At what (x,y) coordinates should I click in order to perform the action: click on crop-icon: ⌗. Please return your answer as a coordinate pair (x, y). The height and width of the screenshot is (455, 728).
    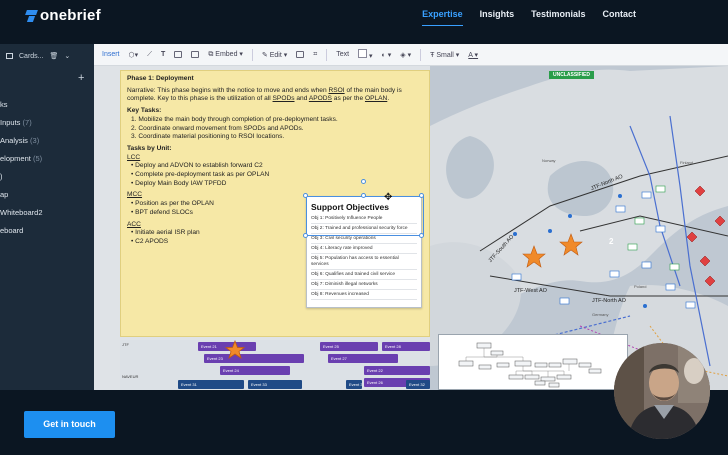
    Looking at the image, I should click on (315, 55).